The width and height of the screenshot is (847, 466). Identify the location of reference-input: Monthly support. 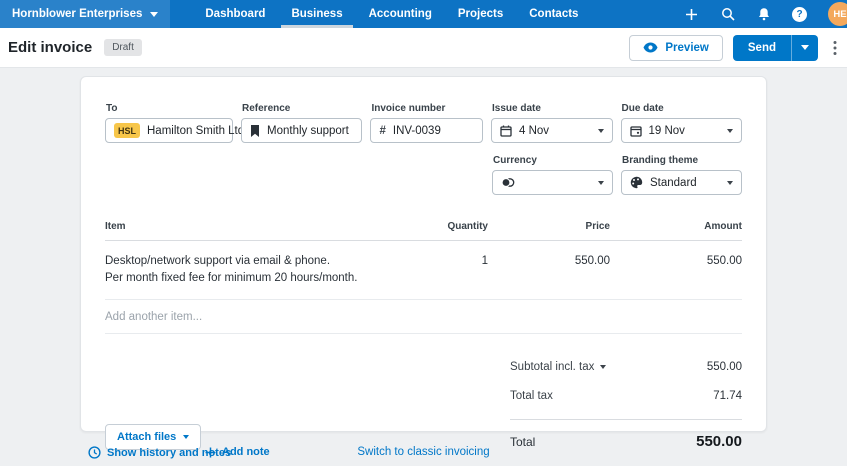
(301, 130).